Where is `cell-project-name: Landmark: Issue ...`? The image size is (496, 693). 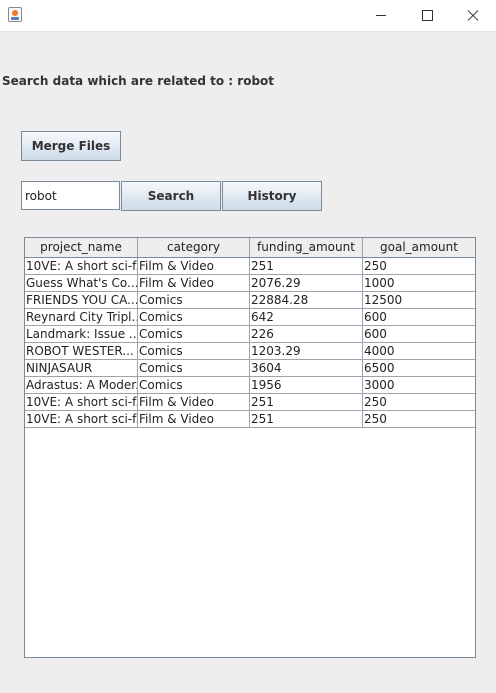 cell-project-name: Landmark: Issue ... is located at coordinates (81, 334).